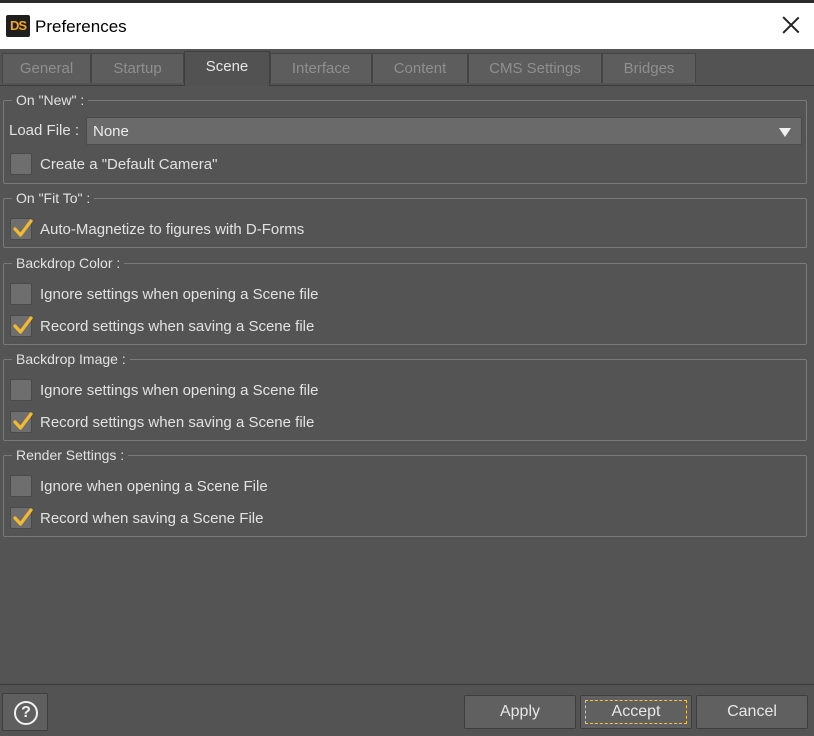  I want to click on auto-magnetize-label: Auto-Magnetize to figures with D-Forms, so click(172, 229).